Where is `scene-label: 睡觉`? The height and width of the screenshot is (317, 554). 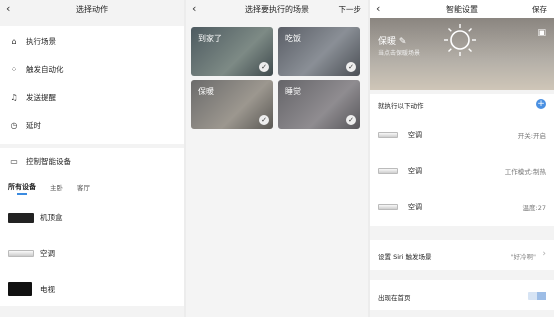 scene-label: 睡觉 is located at coordinates (293, 91).